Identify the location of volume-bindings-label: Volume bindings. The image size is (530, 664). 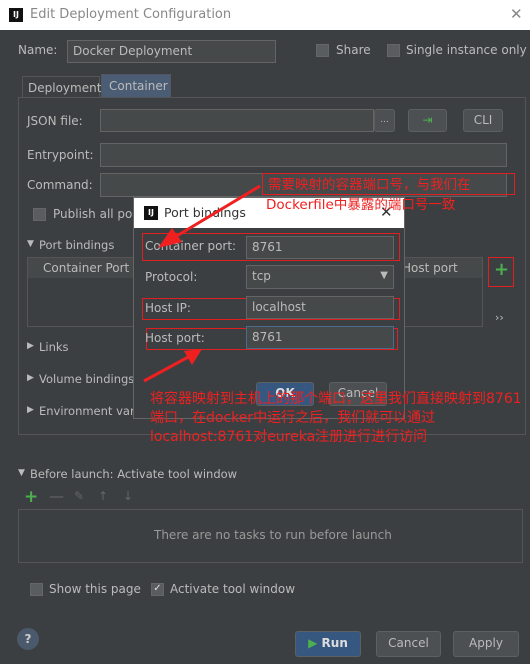
(86, 379).